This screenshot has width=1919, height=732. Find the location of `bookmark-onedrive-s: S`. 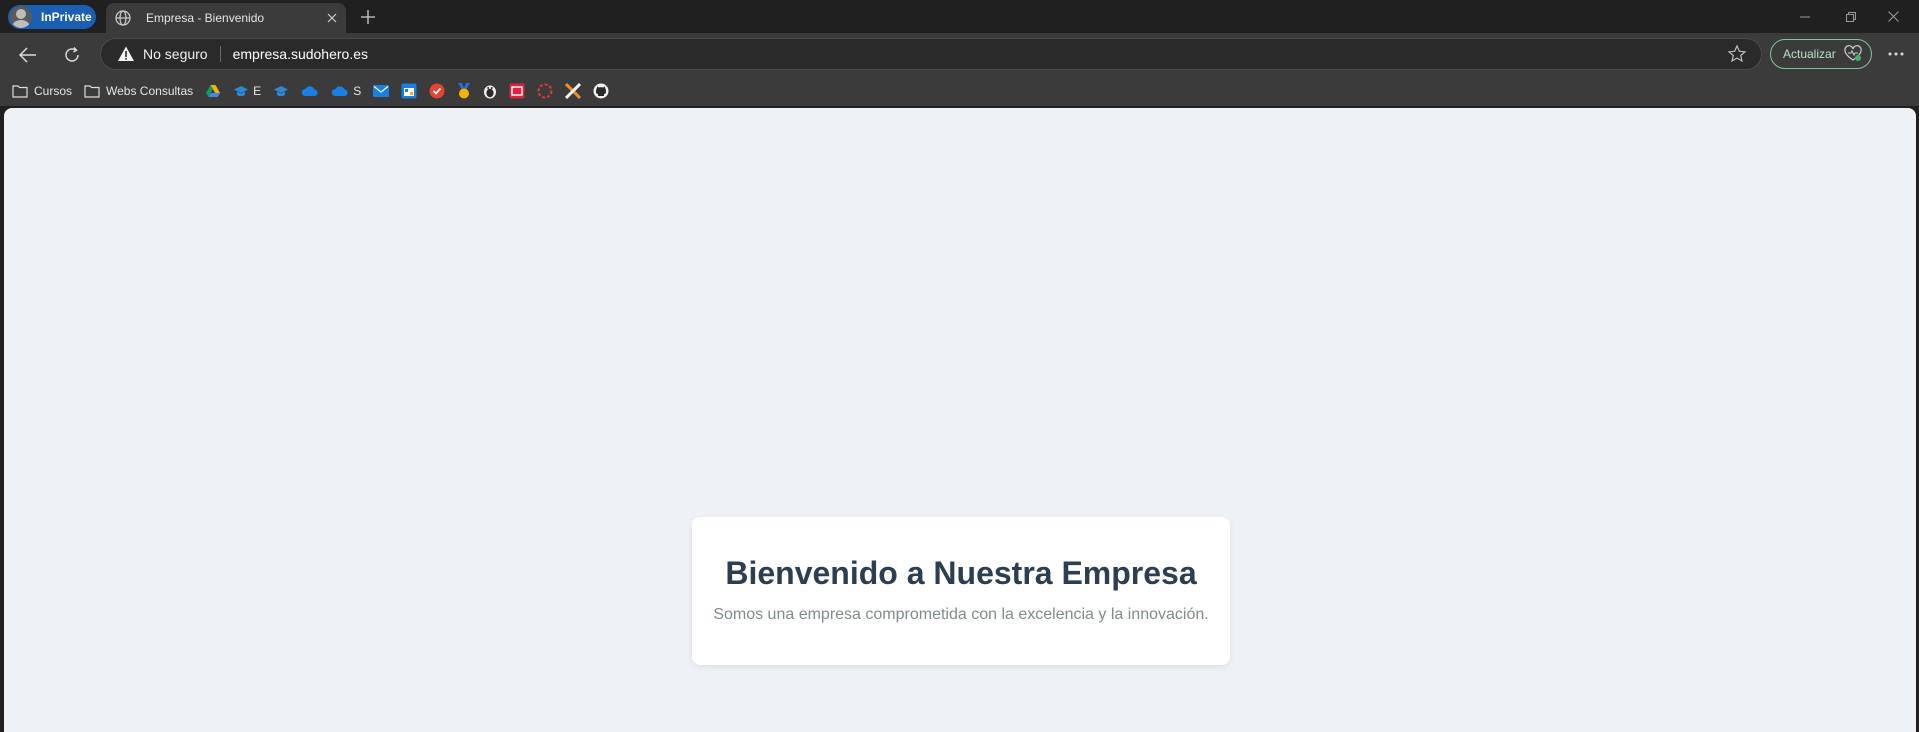

bookmark-onedrive-s: S is located at coordinates (346, 91).